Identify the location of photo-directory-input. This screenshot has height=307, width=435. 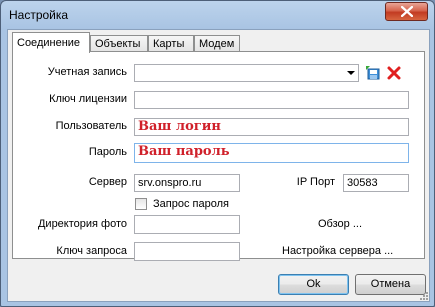
(187, 224).